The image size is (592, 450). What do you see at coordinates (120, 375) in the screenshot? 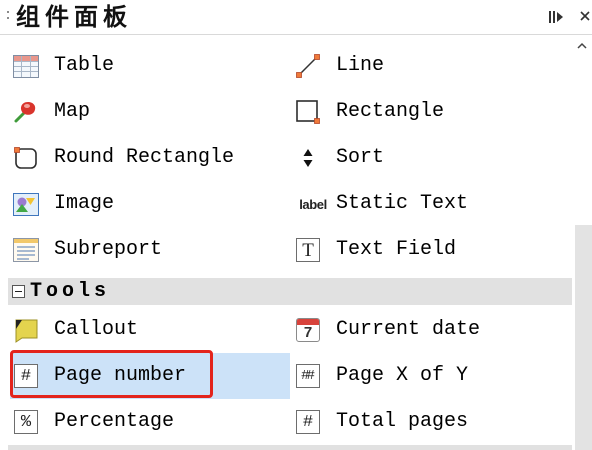
I see `item-label: Page number` at bounding box center [120, 375].